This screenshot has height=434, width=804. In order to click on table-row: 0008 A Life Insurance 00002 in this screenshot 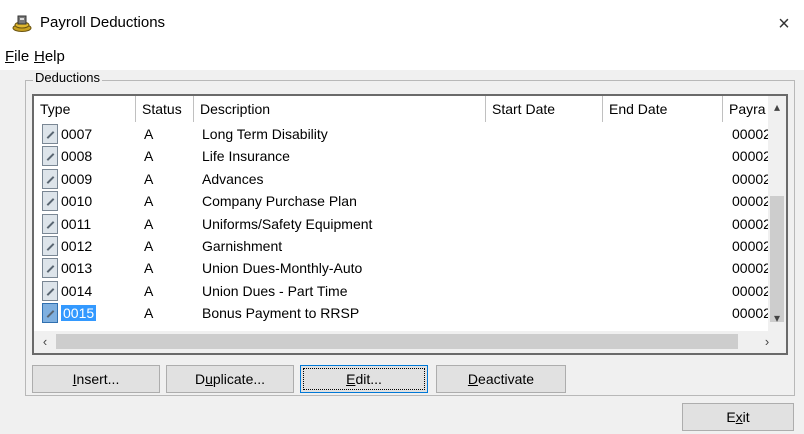, I will do `click(402, 156)`.